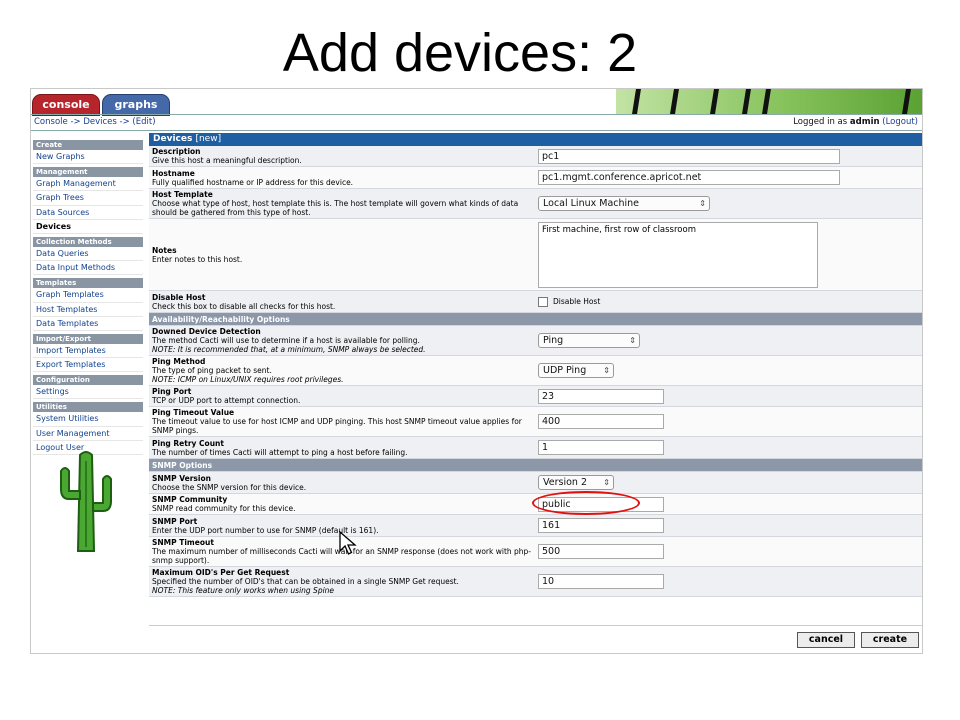  Describe the element at coordinates (678, 254) in the screenshot. I see `notes-textarea: First machine, first row of classroom` at that location.